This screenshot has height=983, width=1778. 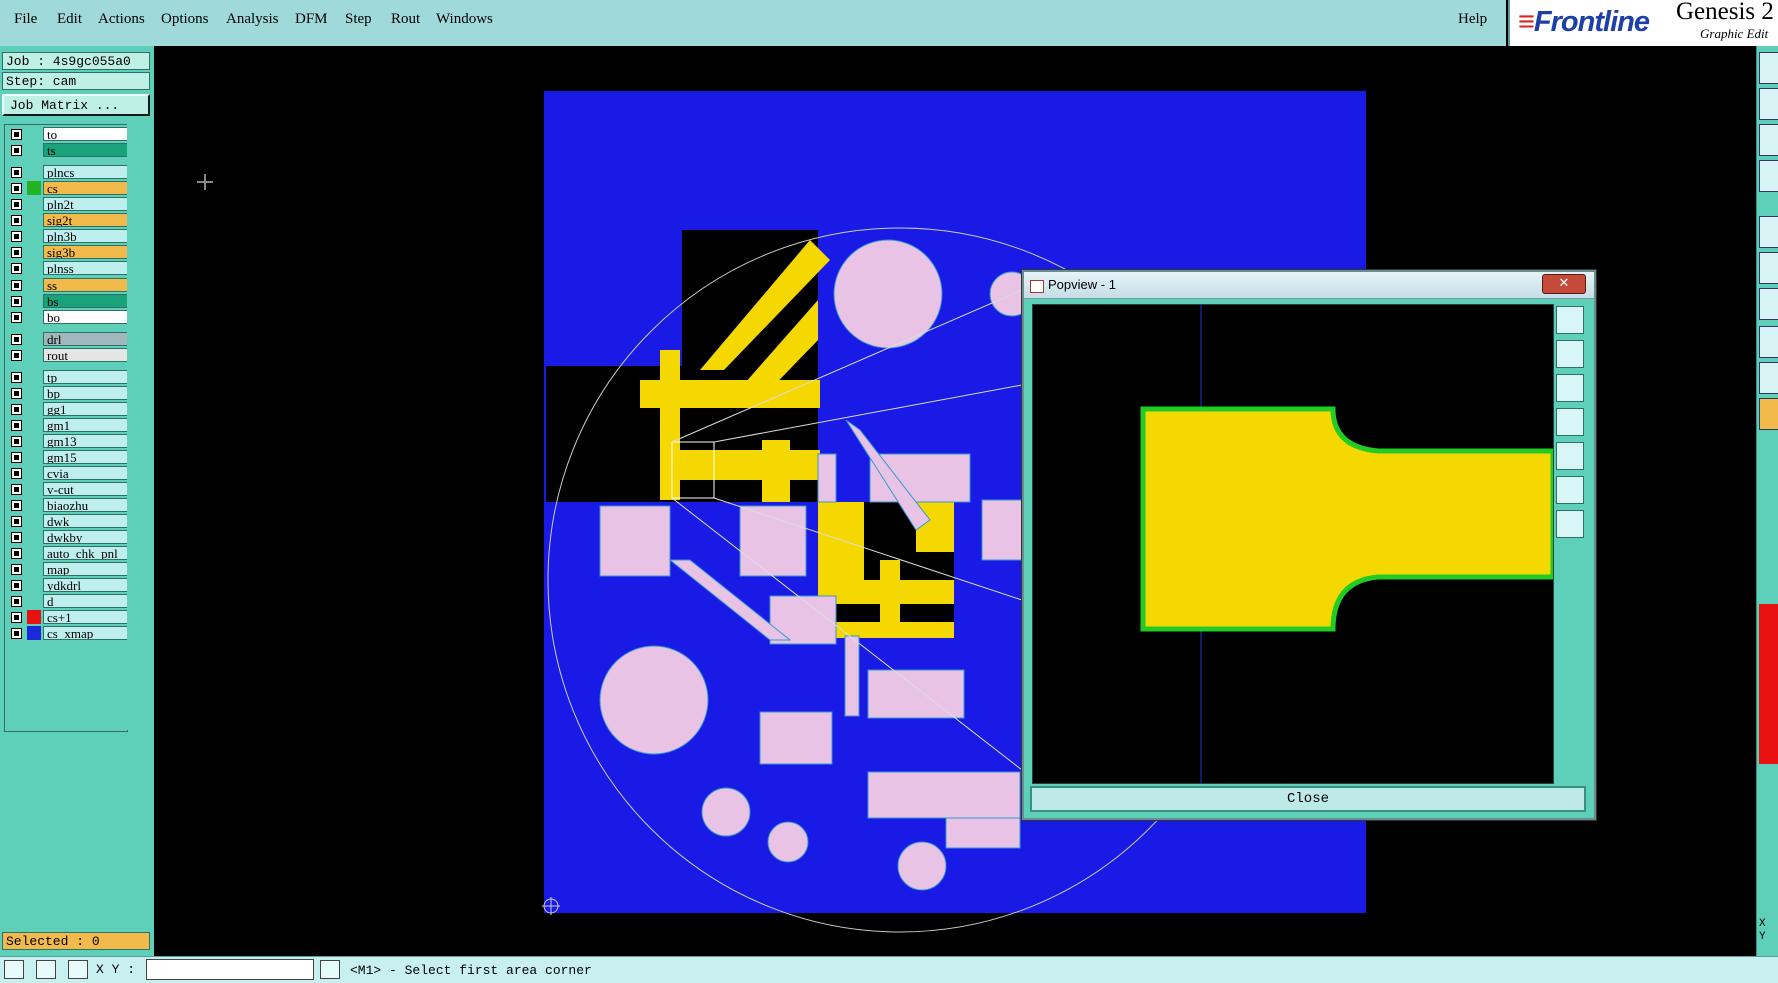 What do you see at coordinates (1768, 414) in the screenshot?
I see `tool-select-icon` at bounding box center [1768, 414].